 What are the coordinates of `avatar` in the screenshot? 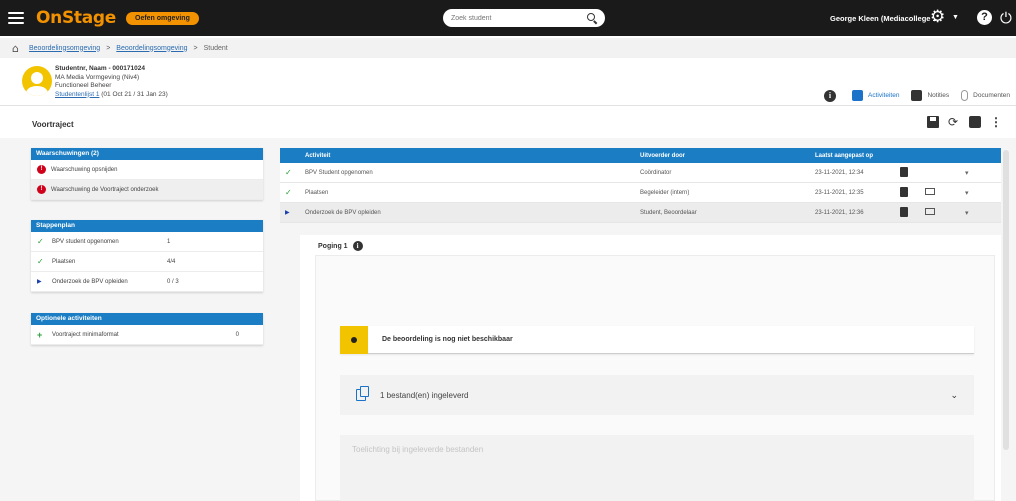 It's located at (37, 81).